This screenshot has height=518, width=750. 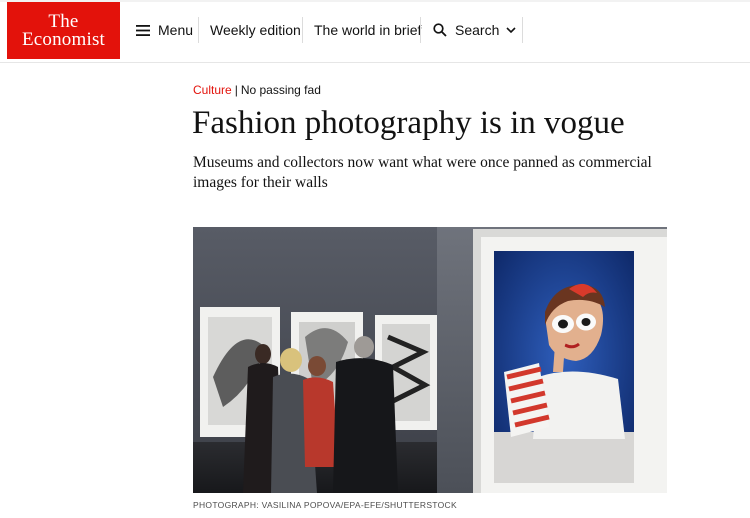 What do you see at coordinates (477, 30) in the screenshot?
I see `search-label: Search` at bounding box center [477, 30].